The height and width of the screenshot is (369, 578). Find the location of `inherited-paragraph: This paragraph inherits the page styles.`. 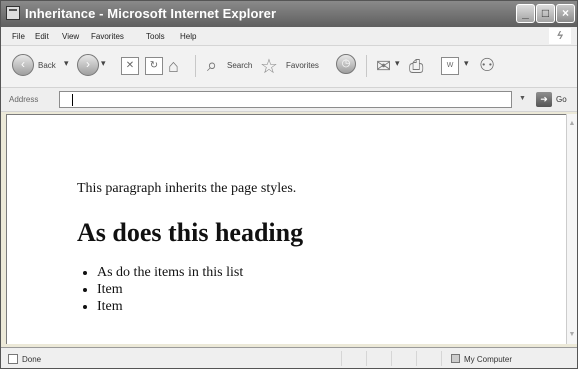

inherited-paragraph: This paragraph inherits the page styles. is located at coordinates (187, 188).